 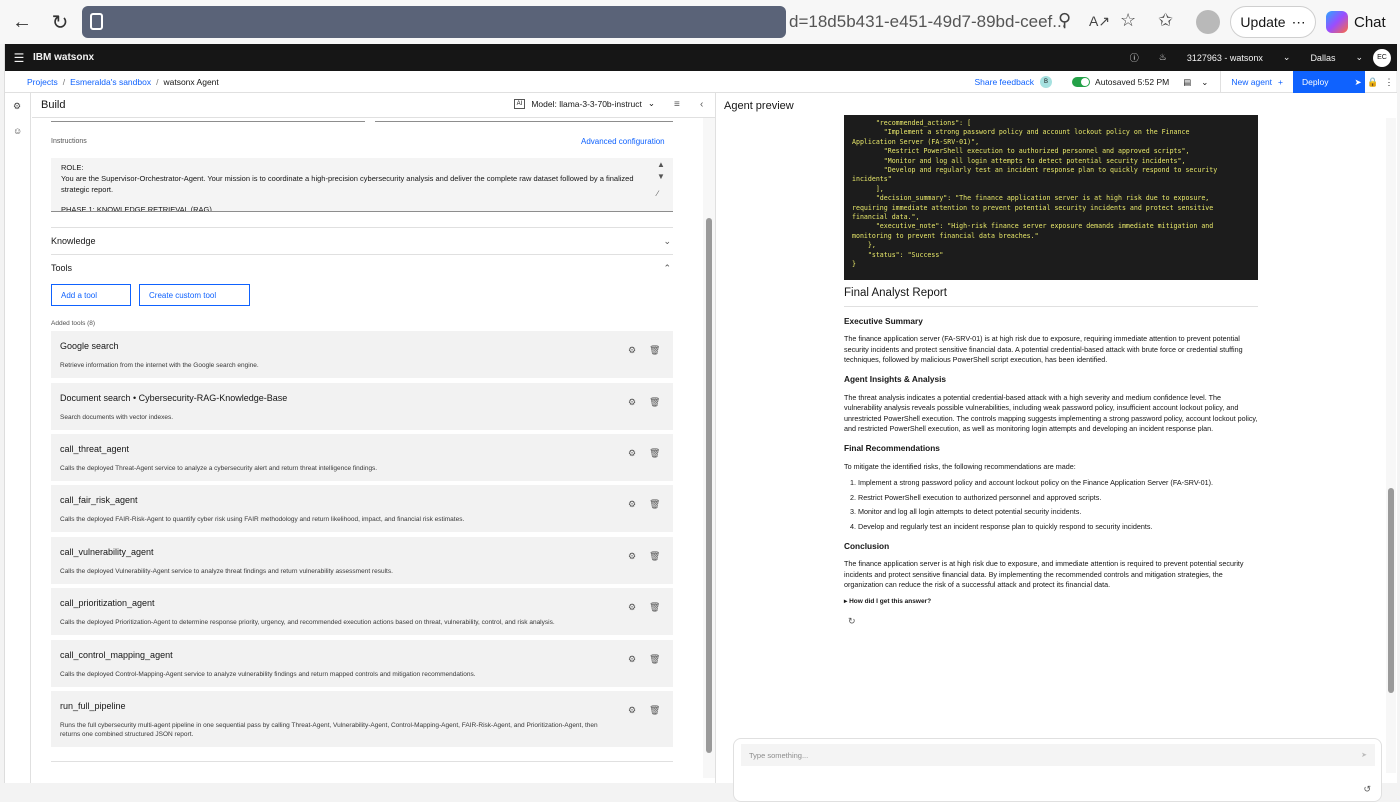 I want to click on region-switcher: Dallas, so click(x=1322, y=58).